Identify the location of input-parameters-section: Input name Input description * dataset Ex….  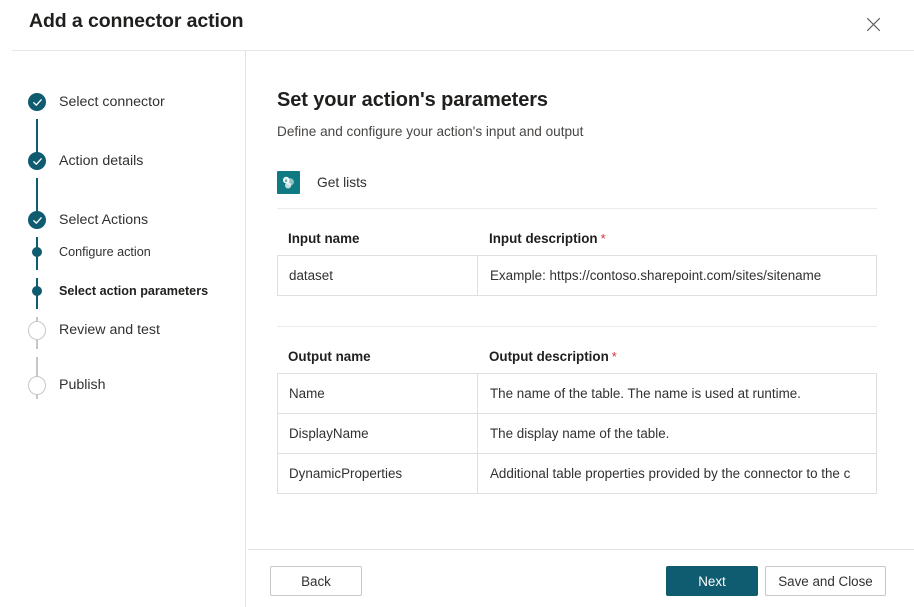
(593, 259).